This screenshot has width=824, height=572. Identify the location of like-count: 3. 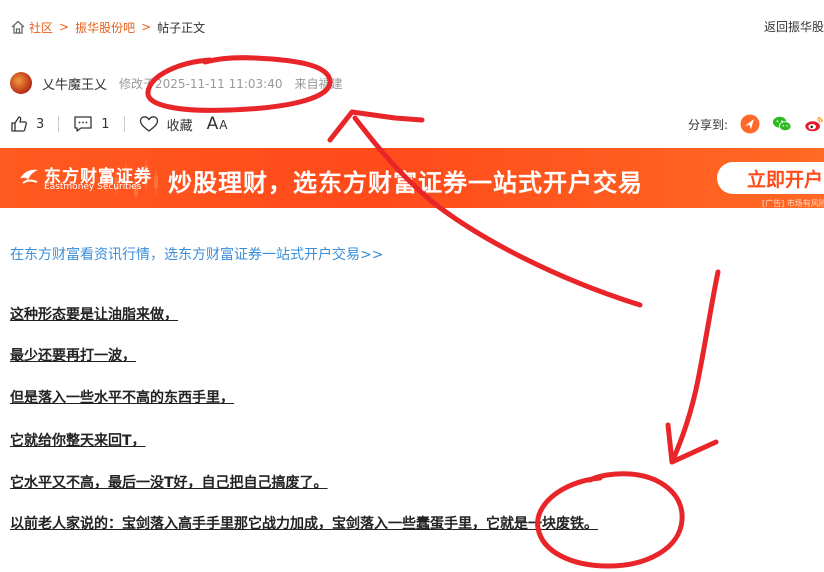
(40, 124).